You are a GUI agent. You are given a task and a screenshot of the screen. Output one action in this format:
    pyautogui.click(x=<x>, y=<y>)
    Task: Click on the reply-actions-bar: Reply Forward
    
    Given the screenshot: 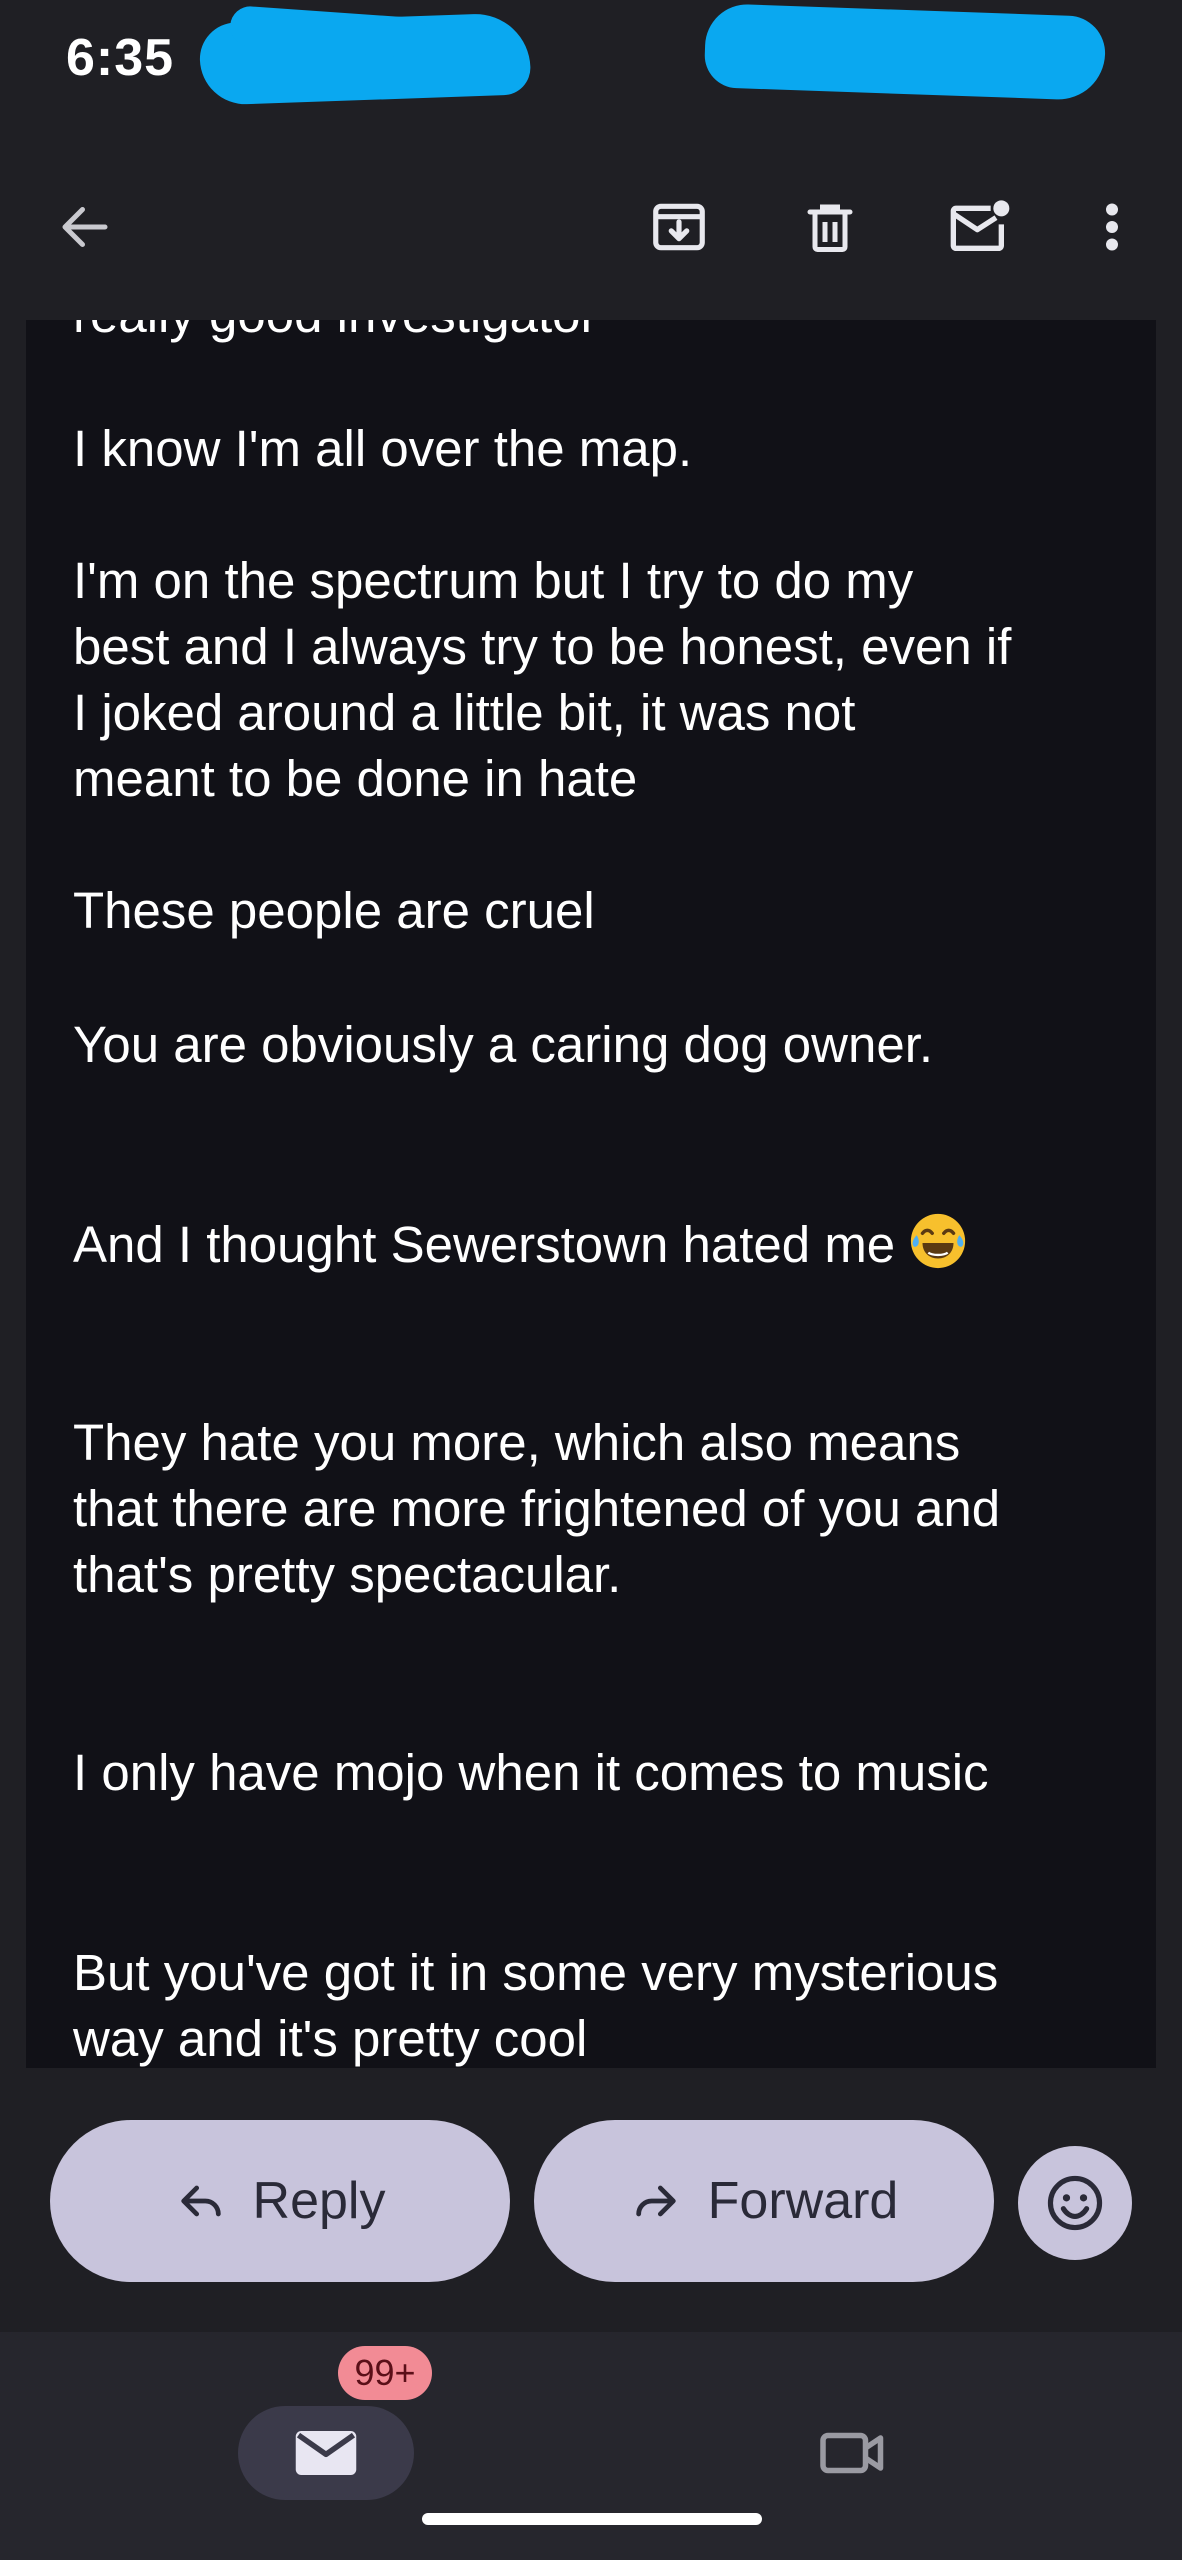 What is the action you would take?
    pyautogui.click(x=591, y=2200)
    